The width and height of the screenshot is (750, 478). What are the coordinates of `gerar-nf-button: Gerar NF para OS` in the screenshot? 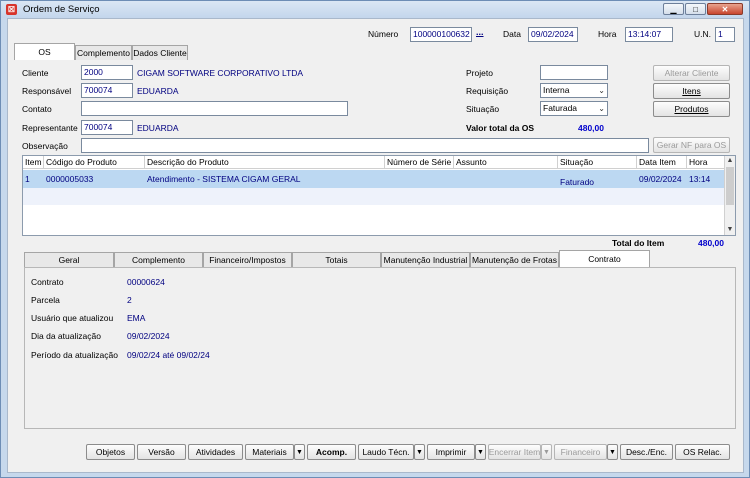 It's located at (691, 145).